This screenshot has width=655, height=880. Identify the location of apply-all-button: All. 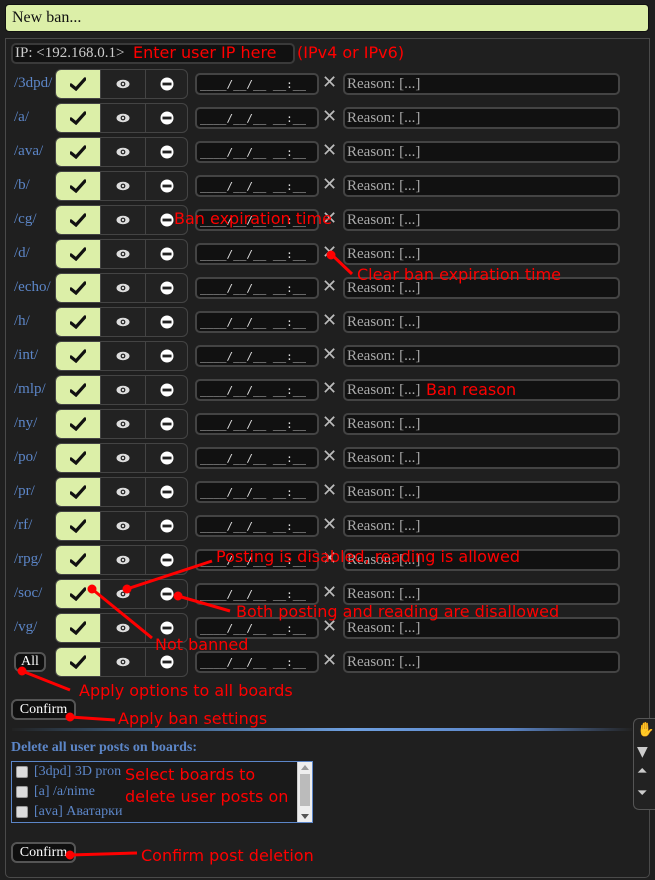
(30, 662).